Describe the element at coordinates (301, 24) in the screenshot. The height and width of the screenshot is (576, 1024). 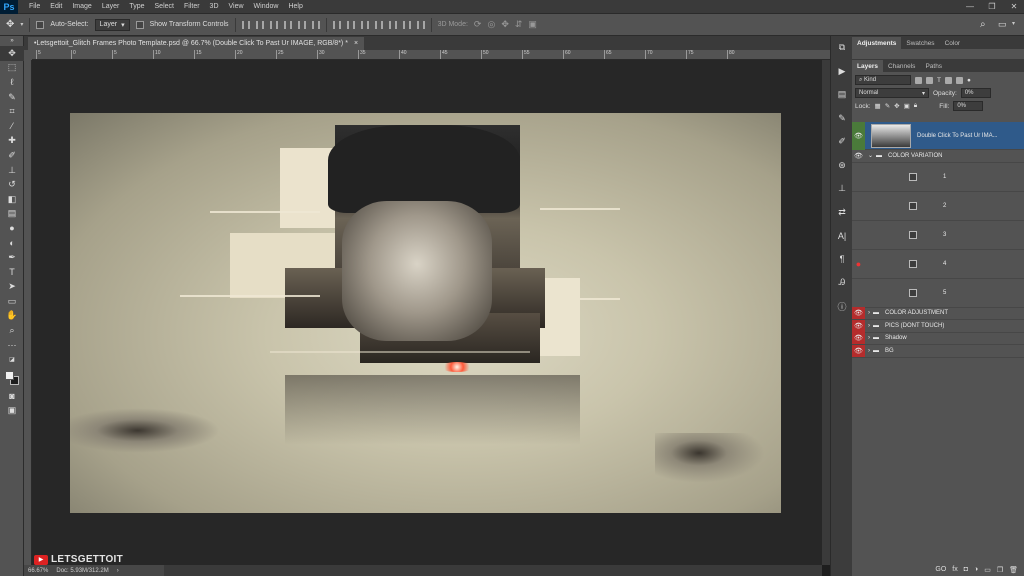
I see `align-hcenter-icon` at that location.